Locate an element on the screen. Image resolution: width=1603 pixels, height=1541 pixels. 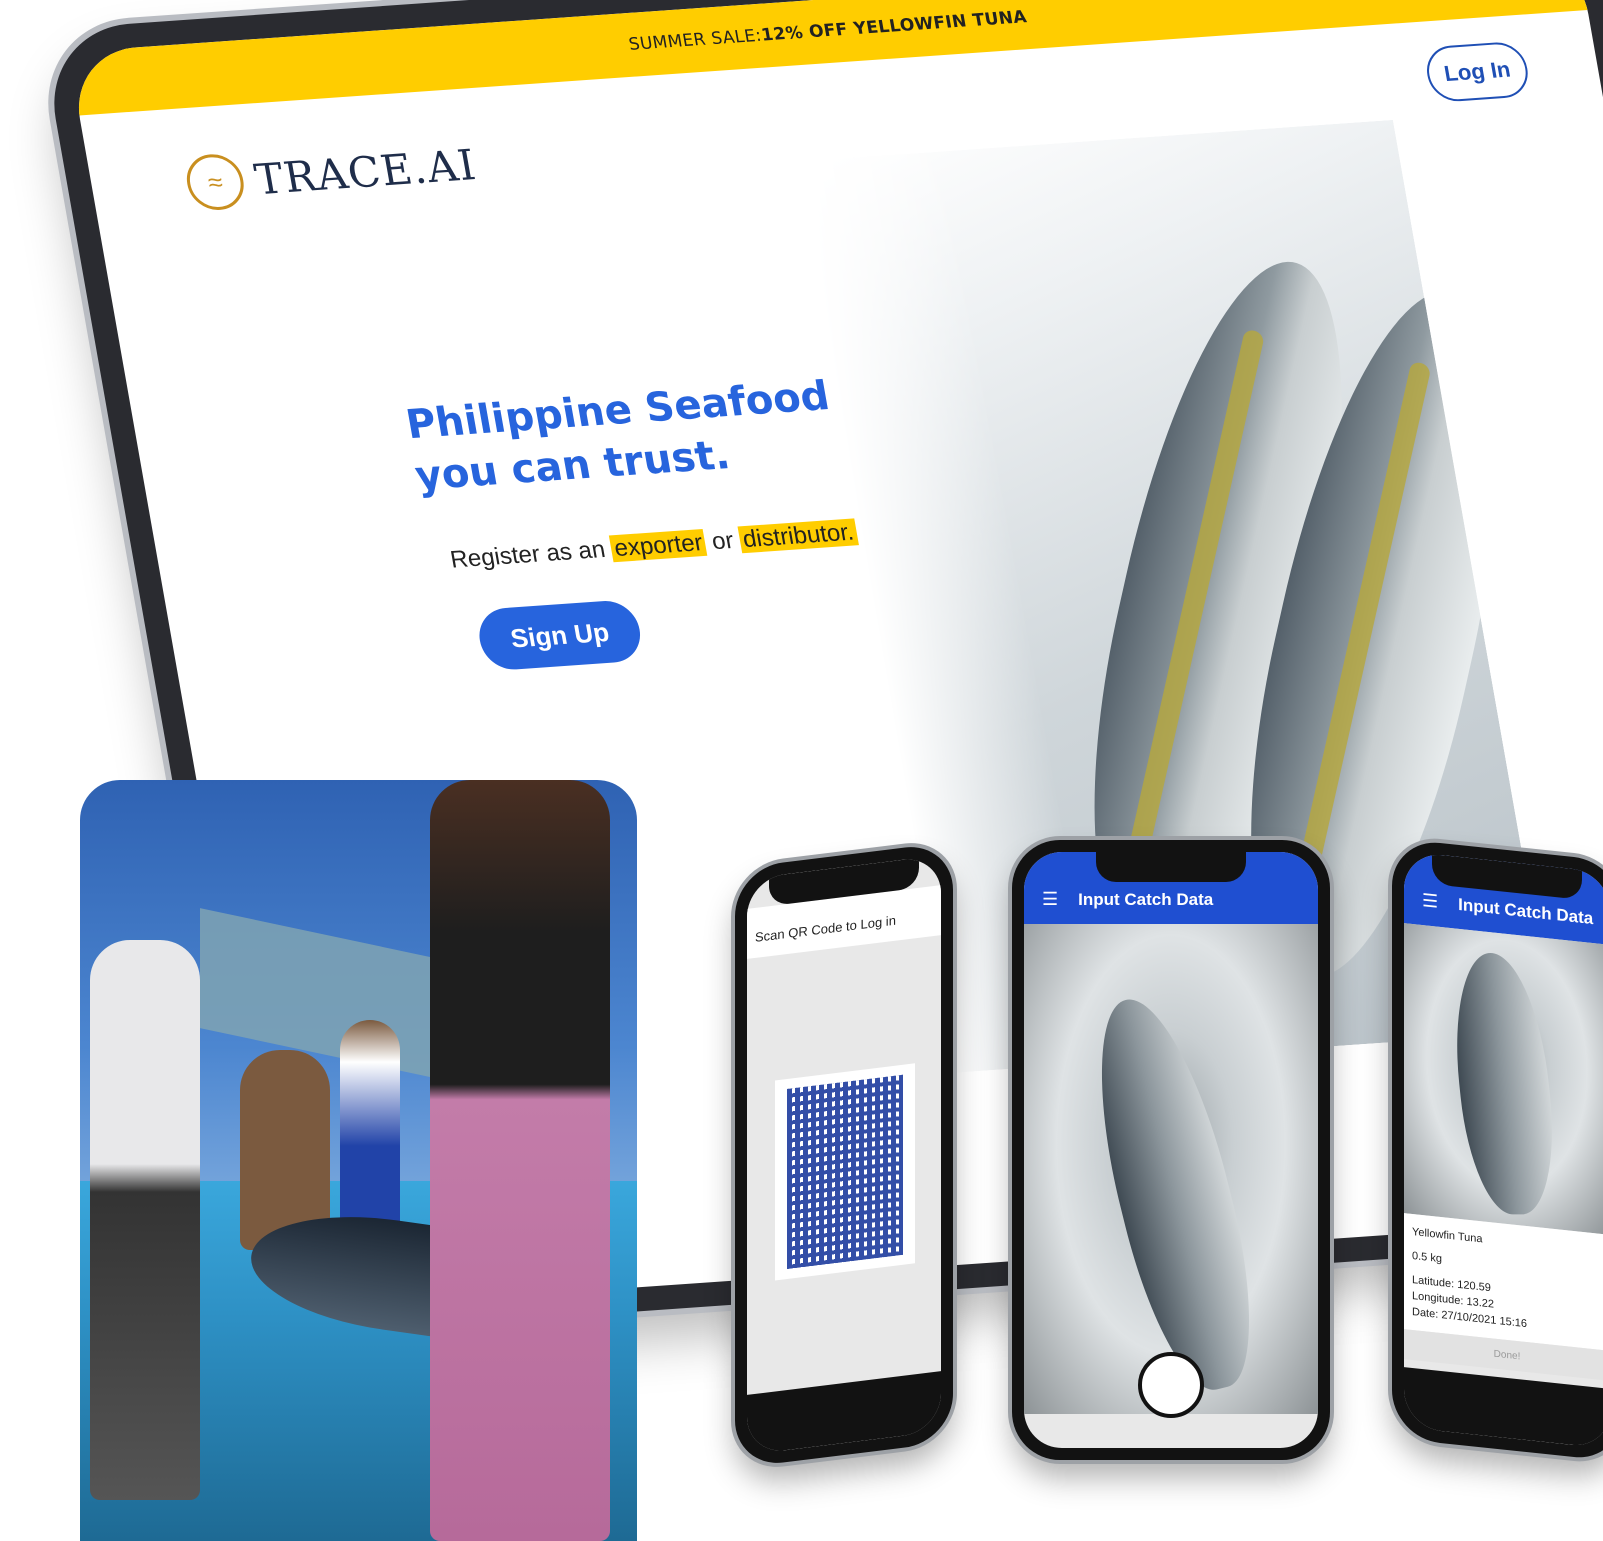
camera-preview is located at coordinates (1171, 1169).